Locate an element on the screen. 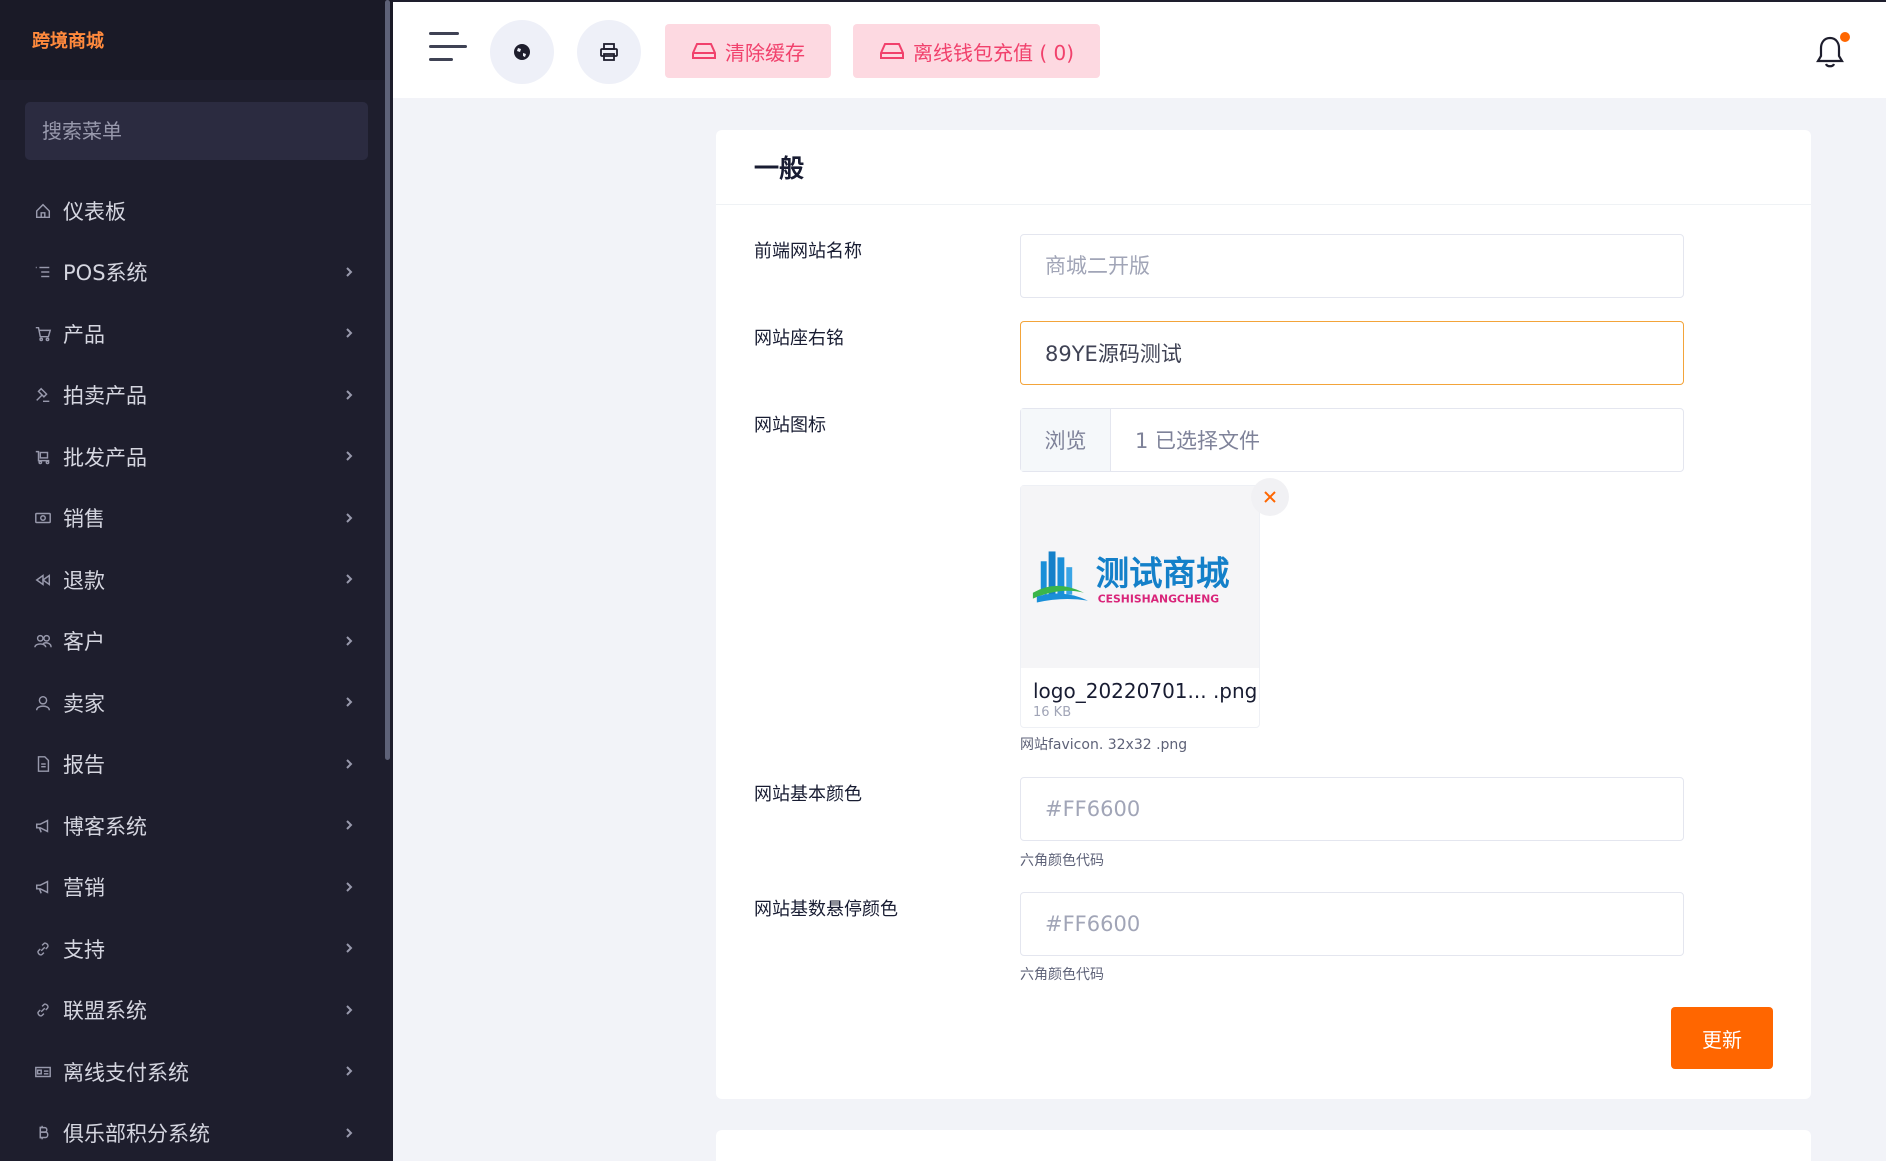 The width and height of the screenshot is (1886, 1161). file-status: 1 已选择文件 is located at coordinates (1198, 441).